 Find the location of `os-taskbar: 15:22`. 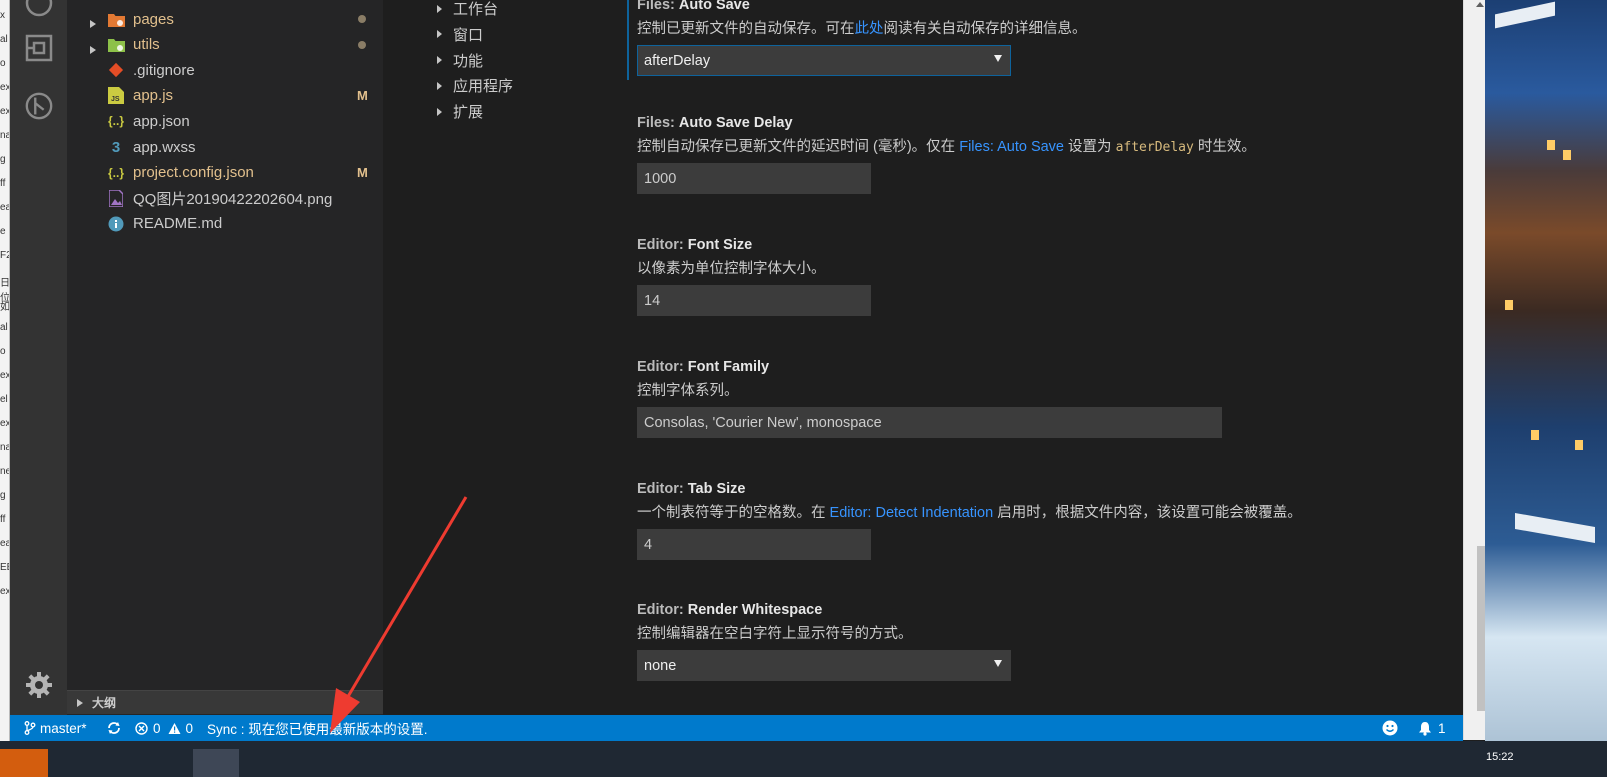

os-taskbar: 15:22 is located at coordinates (803, 759).